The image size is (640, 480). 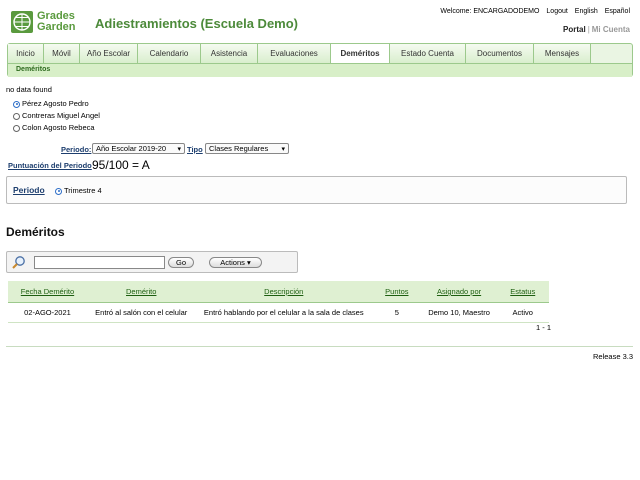 What do you see at coordinates (248, 262) in the screenshot?
I see `caret-down-icon: ▾` at bounding box center [248, 262].